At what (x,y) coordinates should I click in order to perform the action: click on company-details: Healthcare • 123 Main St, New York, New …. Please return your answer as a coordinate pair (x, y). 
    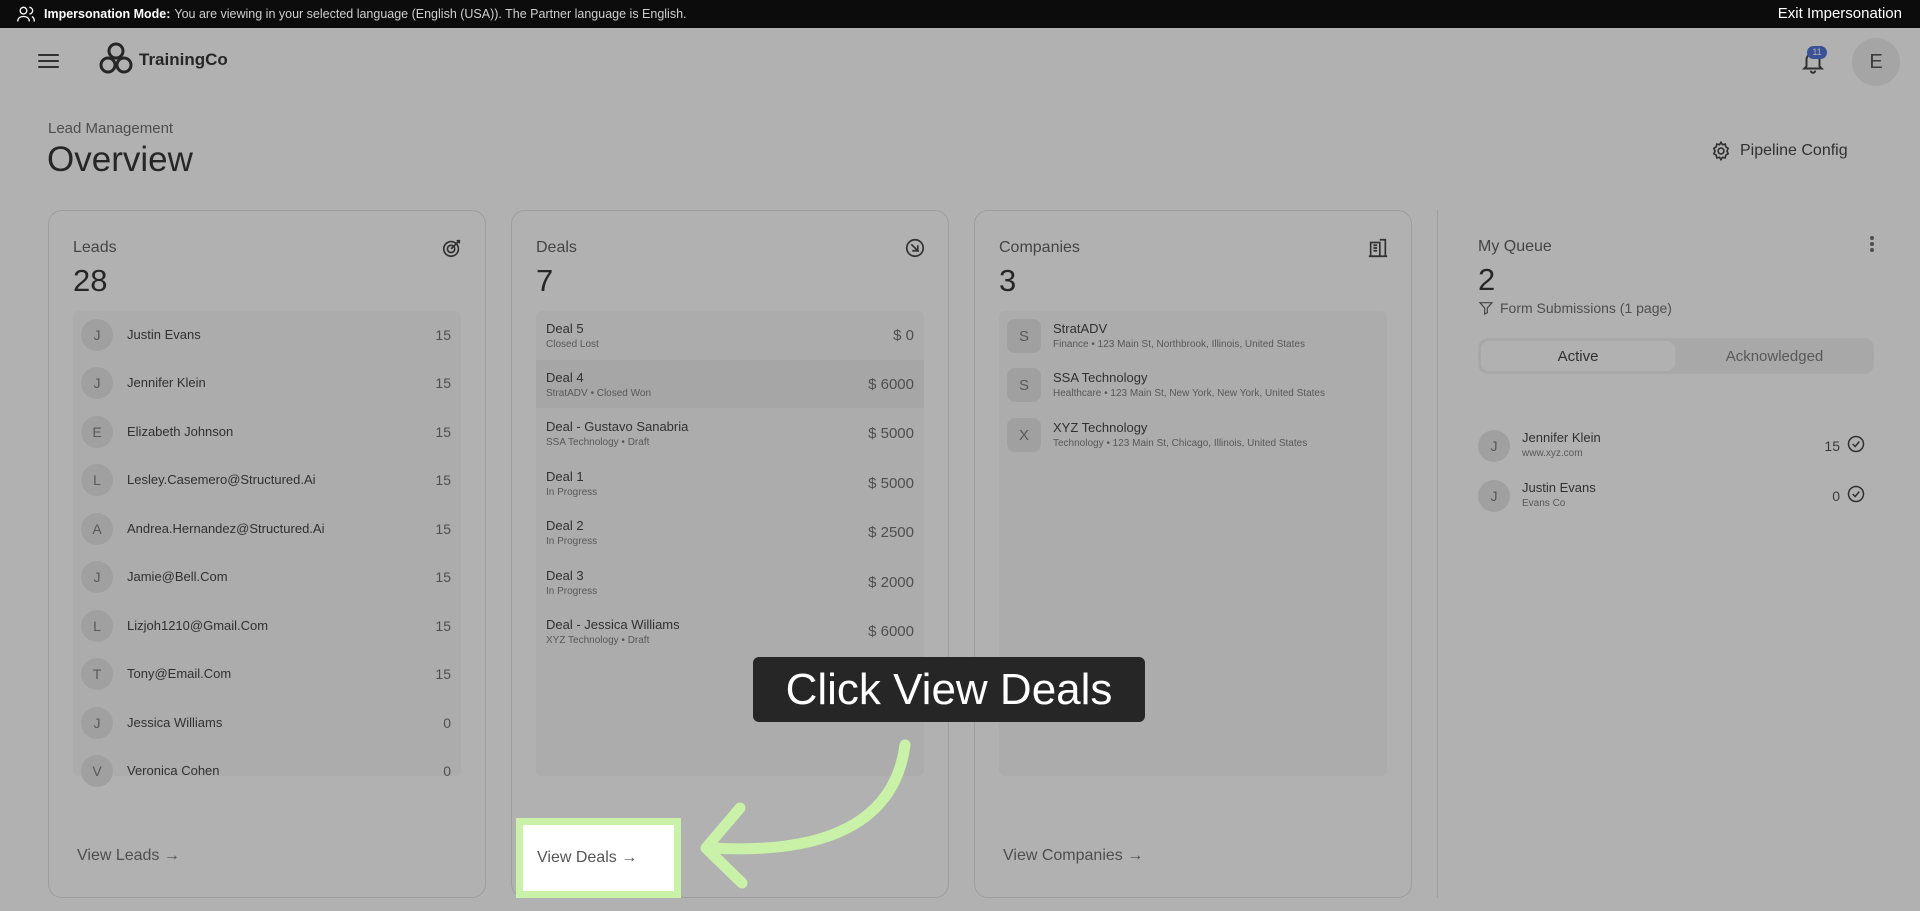
    Looking at the image, I should click on (1189, 393).